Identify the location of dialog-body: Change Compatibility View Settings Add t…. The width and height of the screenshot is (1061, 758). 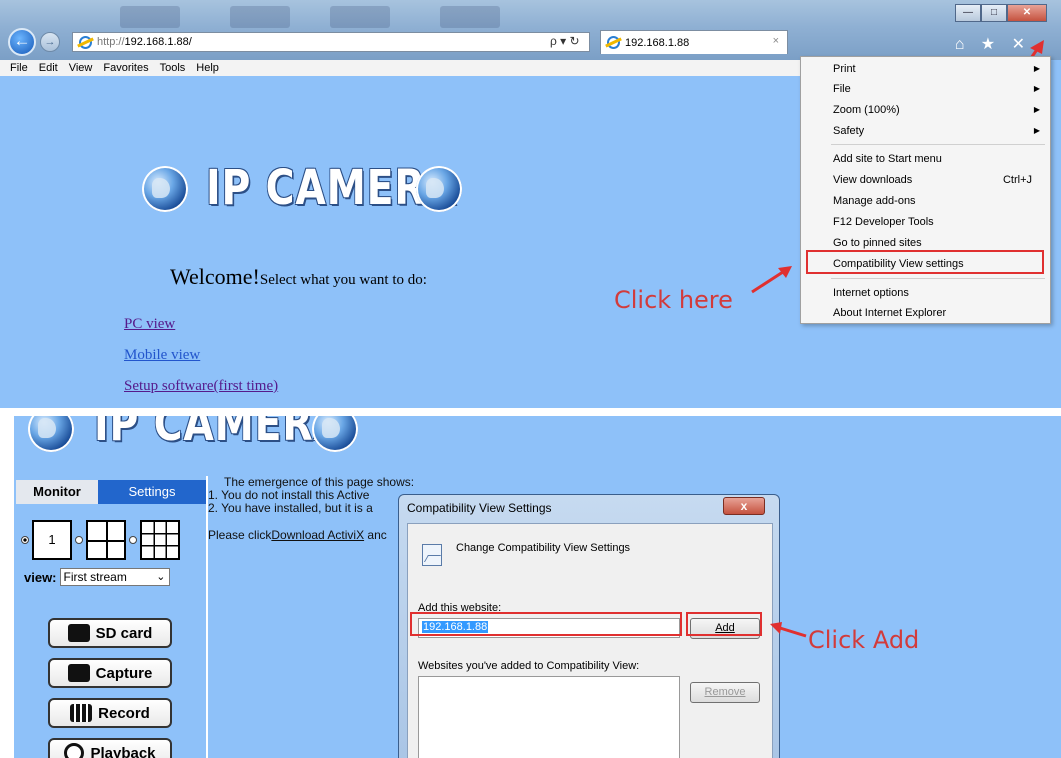
(590, 640).